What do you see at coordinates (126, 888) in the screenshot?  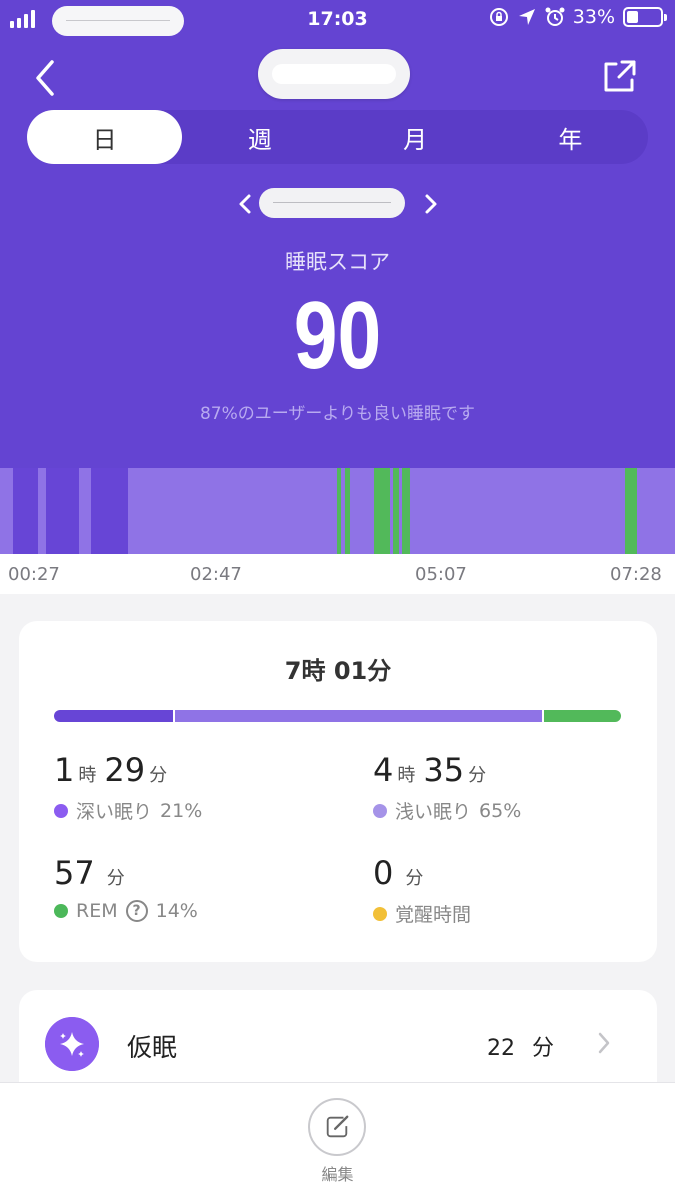 I see `rem-sleep-stat: 57 分 REM ? 14%` at bounding box center [126, 888].